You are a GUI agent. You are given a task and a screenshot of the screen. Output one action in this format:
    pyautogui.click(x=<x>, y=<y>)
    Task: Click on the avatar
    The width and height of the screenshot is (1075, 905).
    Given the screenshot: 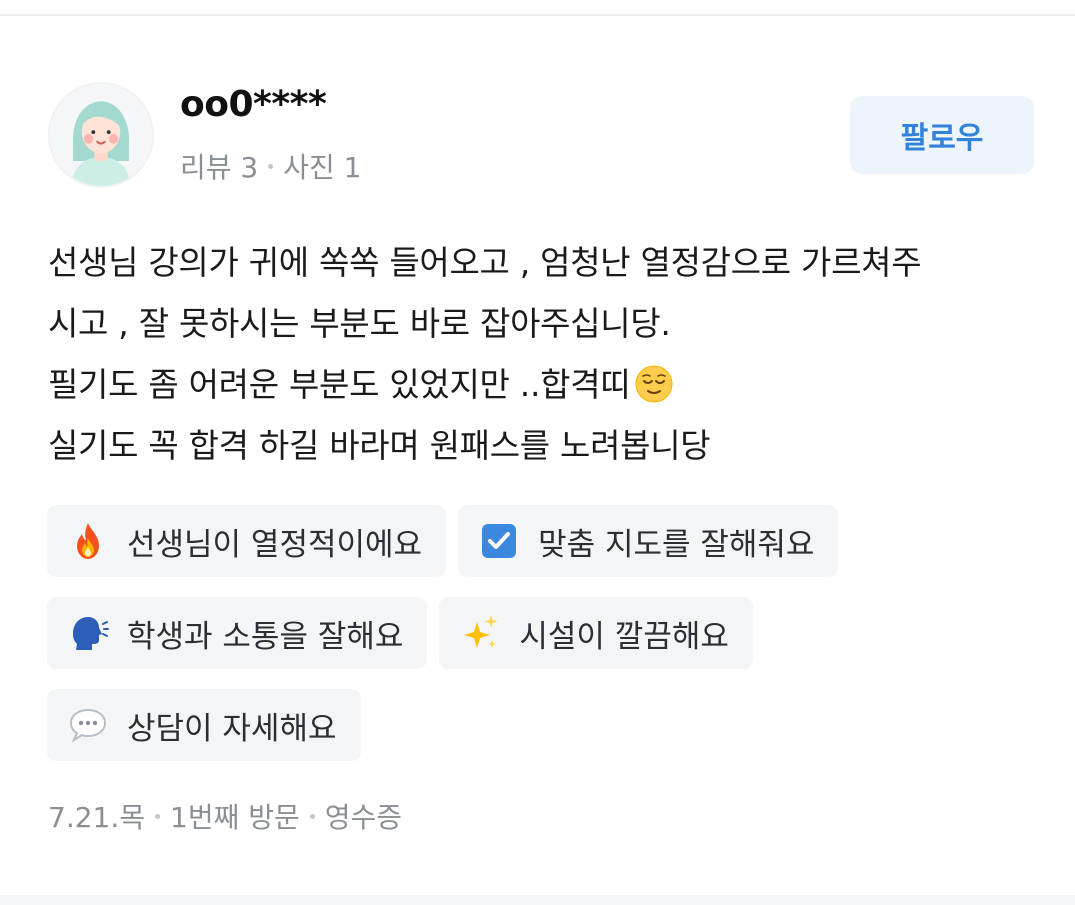 What is the action you would take?
    pyautogui.click(x=101, y=135)
    